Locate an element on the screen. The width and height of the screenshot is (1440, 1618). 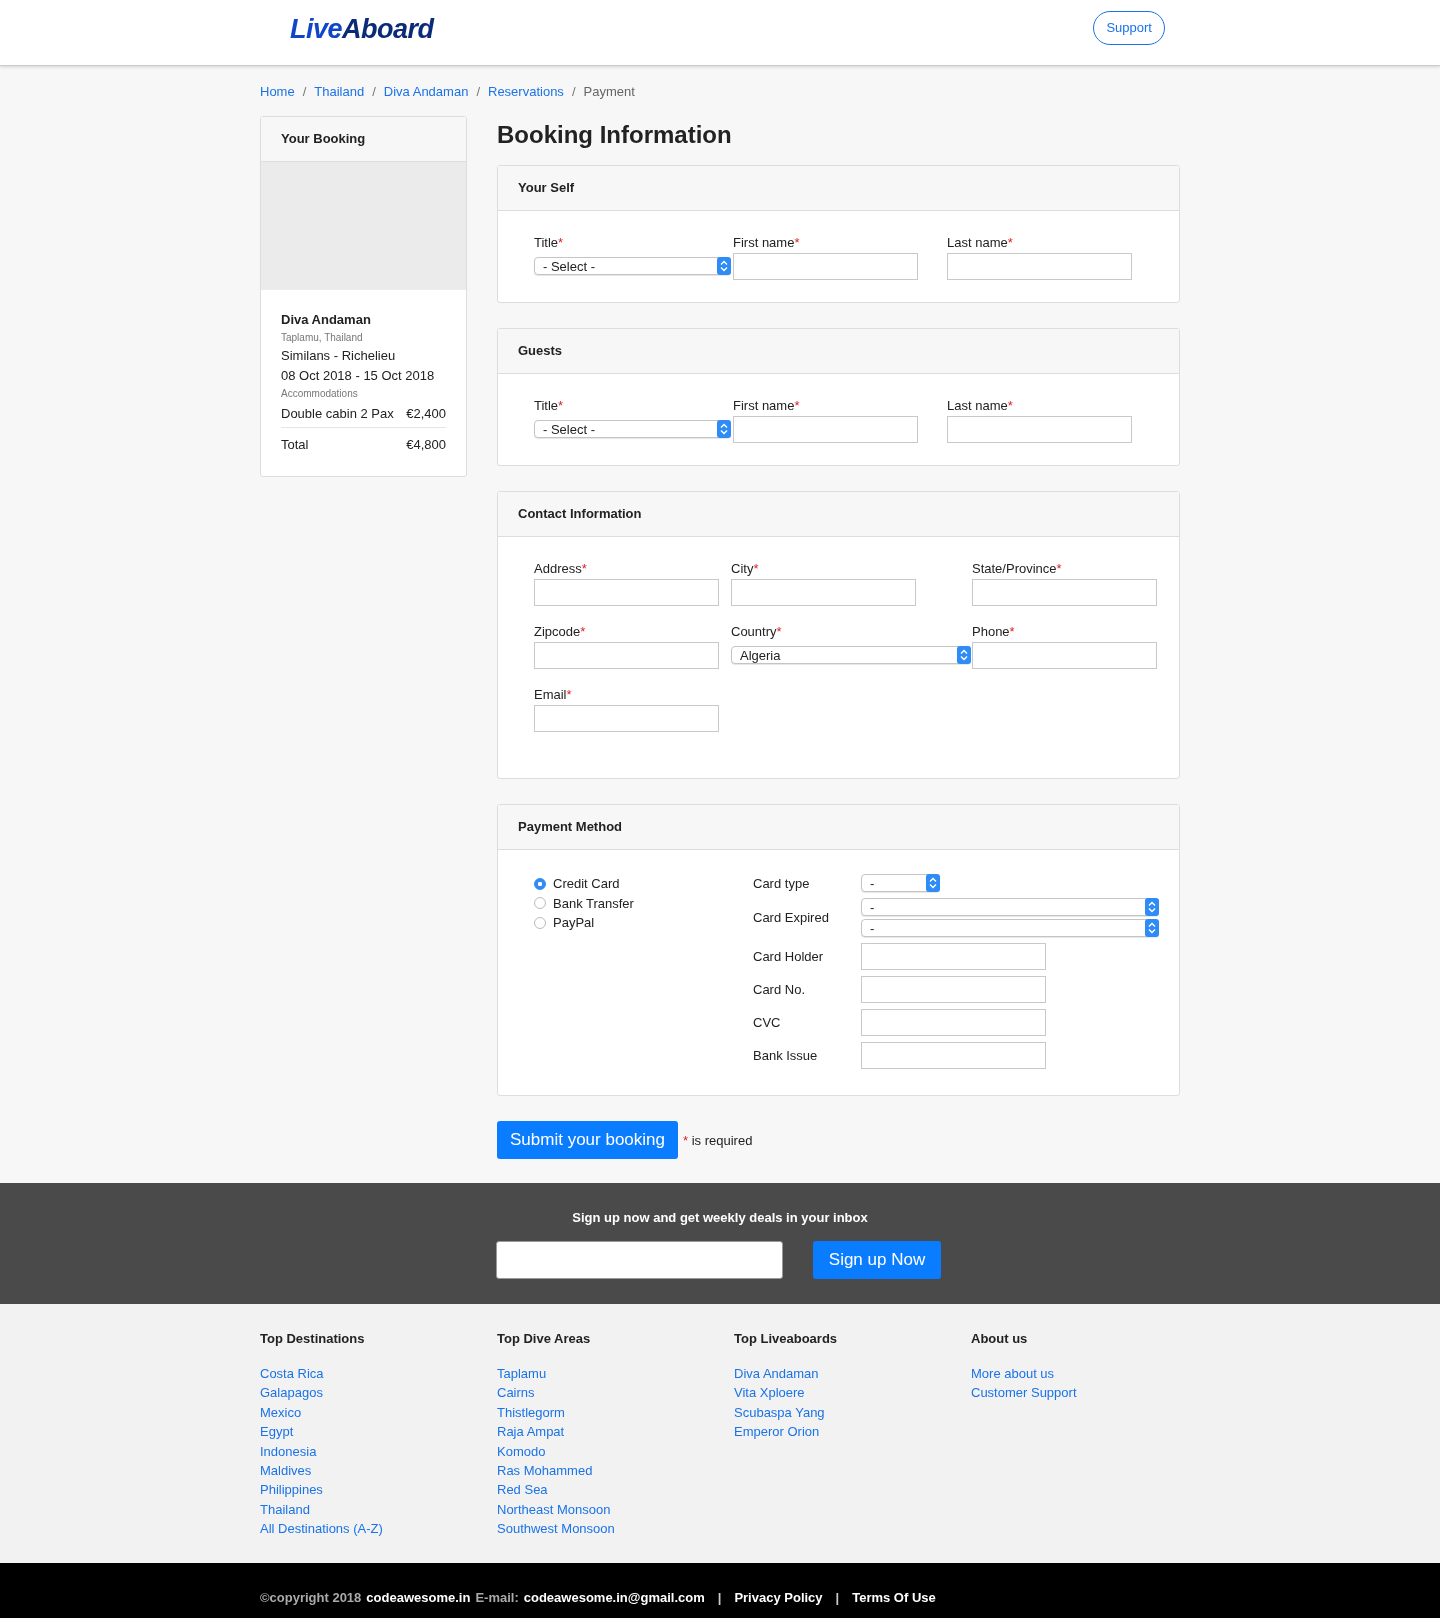
footer-link: Costa Rica is located at coordinates (292, 1374).